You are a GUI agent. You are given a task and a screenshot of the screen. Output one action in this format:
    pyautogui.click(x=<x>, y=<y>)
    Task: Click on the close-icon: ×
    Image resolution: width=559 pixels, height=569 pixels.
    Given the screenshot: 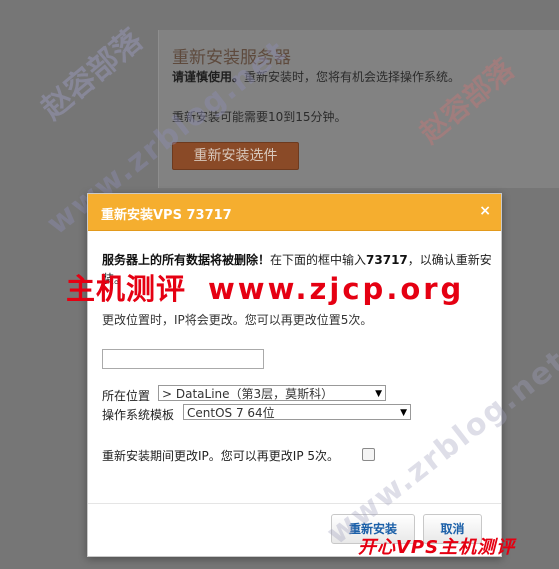 What is the action you would take?
    pyautogui.click(x=485, y=211)
    